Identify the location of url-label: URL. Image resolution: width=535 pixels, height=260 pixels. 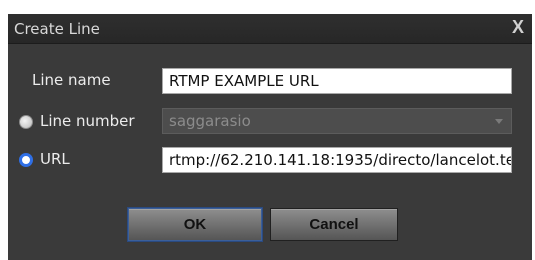
(55, 159).